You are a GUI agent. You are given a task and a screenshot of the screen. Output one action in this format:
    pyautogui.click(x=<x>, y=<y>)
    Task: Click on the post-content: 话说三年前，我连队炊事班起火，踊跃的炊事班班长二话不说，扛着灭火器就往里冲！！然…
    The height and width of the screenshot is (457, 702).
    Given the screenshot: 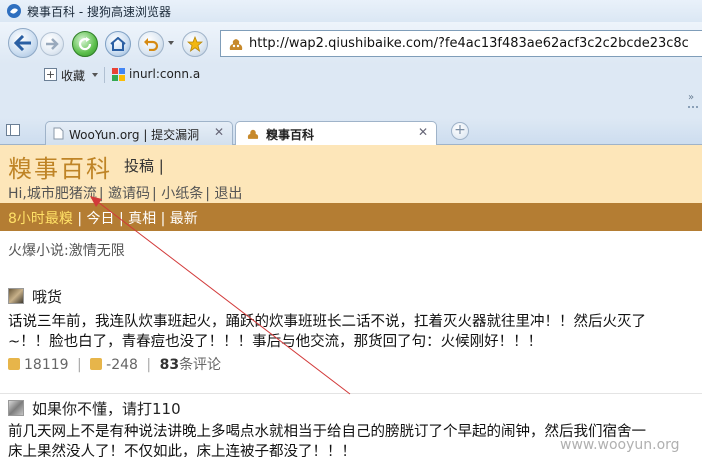 What is the action you would take?
    pyautogui.click(x=355, y=332)
    